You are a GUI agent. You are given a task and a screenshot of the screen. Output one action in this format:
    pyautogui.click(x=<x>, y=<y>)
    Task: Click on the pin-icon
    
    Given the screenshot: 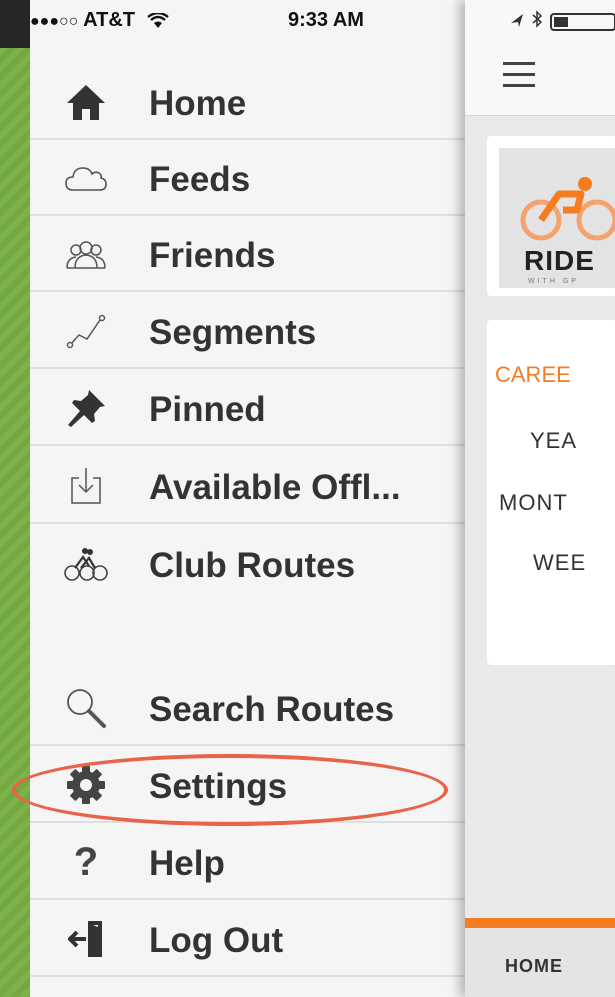 What is the action you would take?
    pyautogui.click(x=86, y=408)
    